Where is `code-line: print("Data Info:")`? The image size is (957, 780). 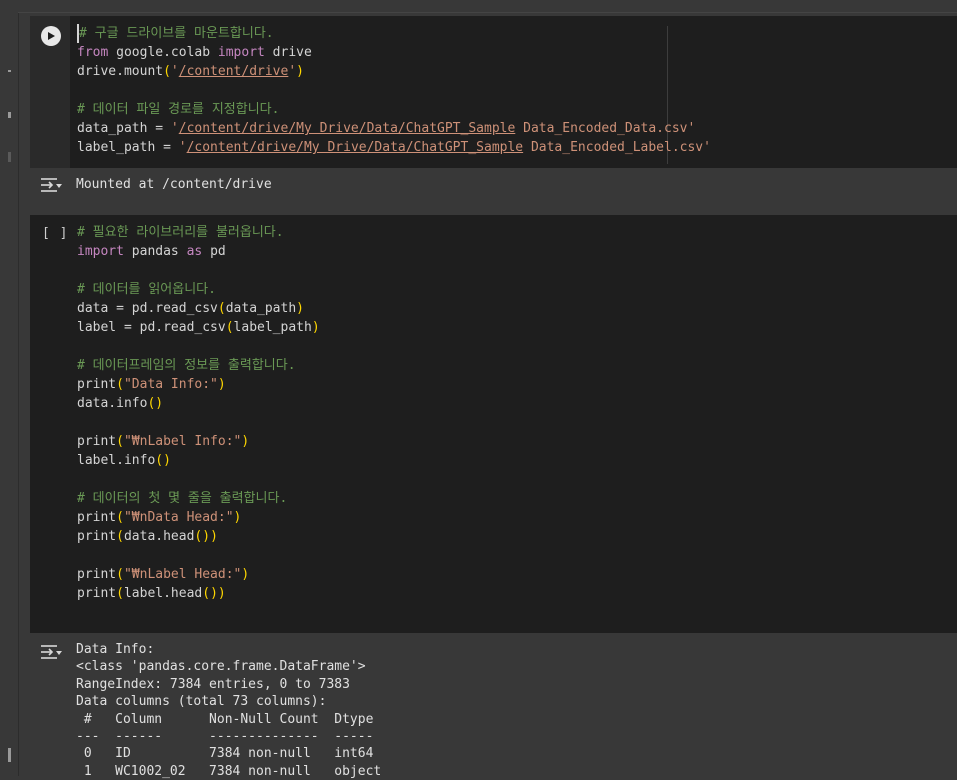
code-line: print("Data Info:") is located at coordinates (198, 384).